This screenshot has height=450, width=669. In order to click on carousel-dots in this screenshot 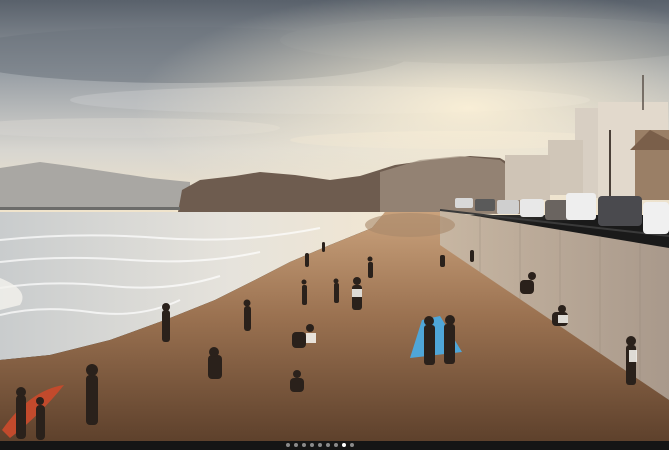, I will do `click(320, 445)`.